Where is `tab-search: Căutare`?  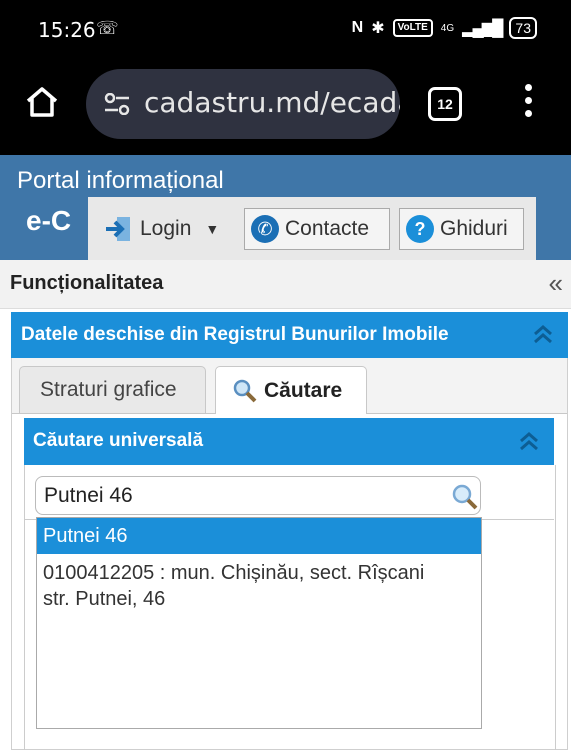
tab-search: Căutare is located at coordinates (291, 390).